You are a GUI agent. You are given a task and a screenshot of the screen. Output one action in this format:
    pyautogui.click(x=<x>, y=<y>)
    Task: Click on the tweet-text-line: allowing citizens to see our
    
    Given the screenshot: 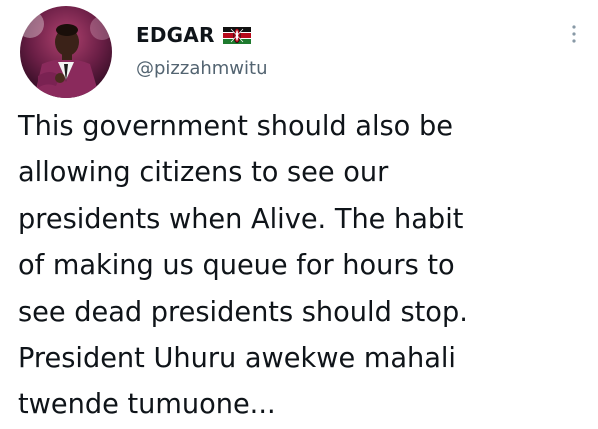 What is the action you would take?
    pyautogui.click(x=203, y=173)
    